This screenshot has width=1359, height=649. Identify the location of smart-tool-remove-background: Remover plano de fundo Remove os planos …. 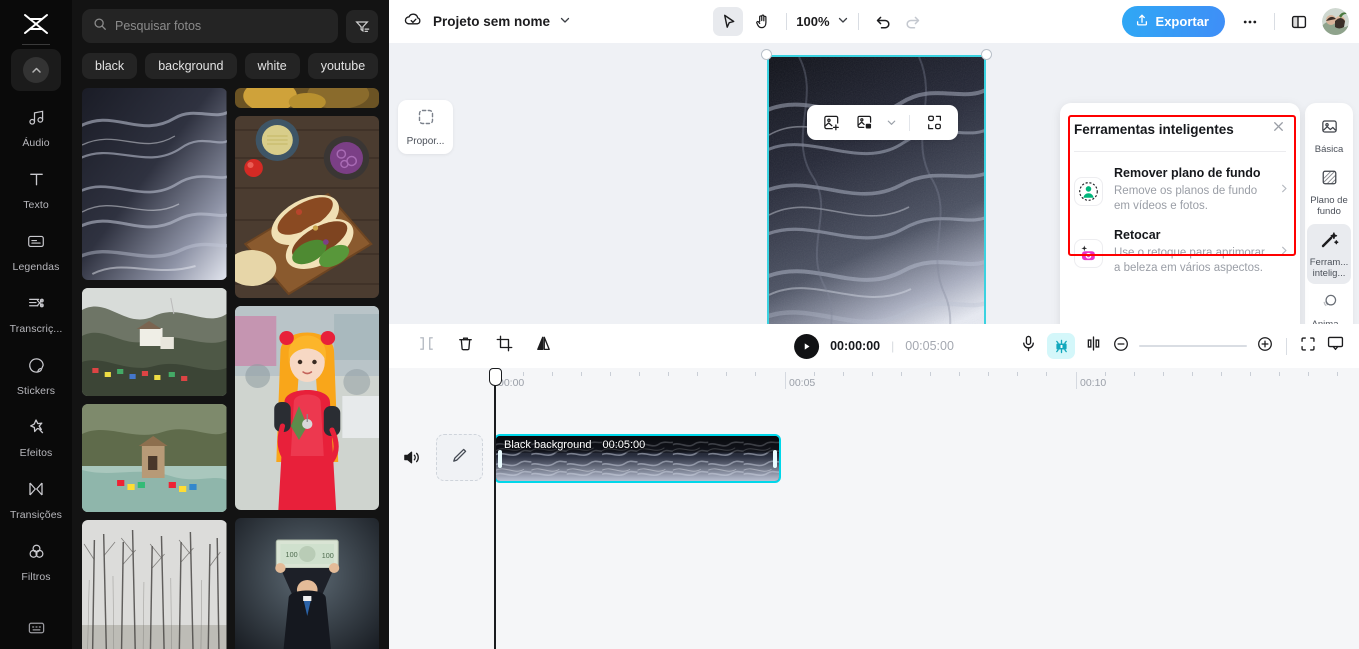
(1180, 183).